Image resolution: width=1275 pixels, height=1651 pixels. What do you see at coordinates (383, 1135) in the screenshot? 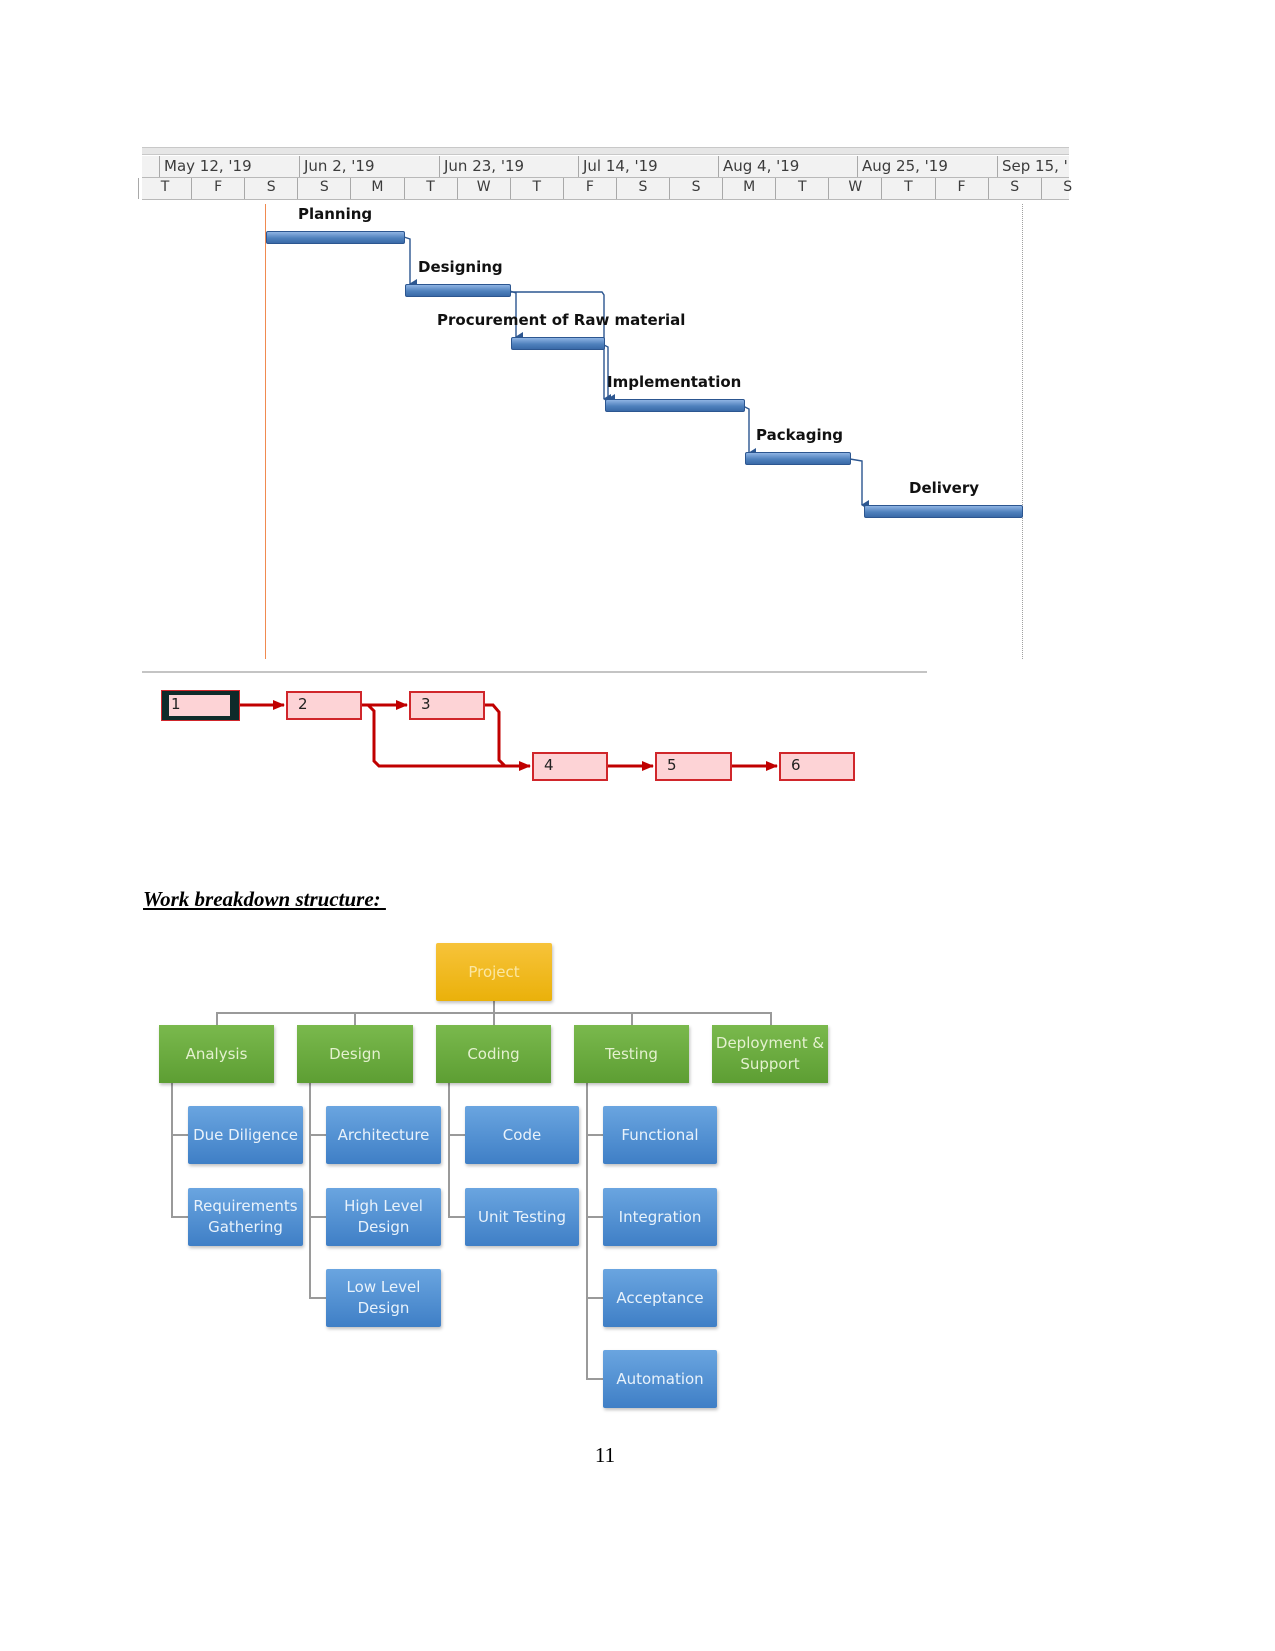
I see `wbs-item-architecture: Architecture` at bounding box center [383, 1135].